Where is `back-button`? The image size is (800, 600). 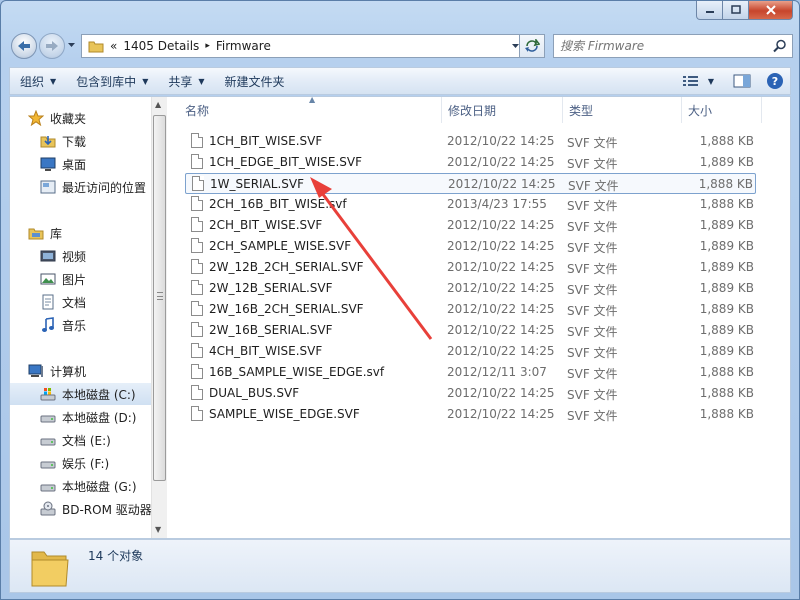 back-button is located at coordinates (24, 46).